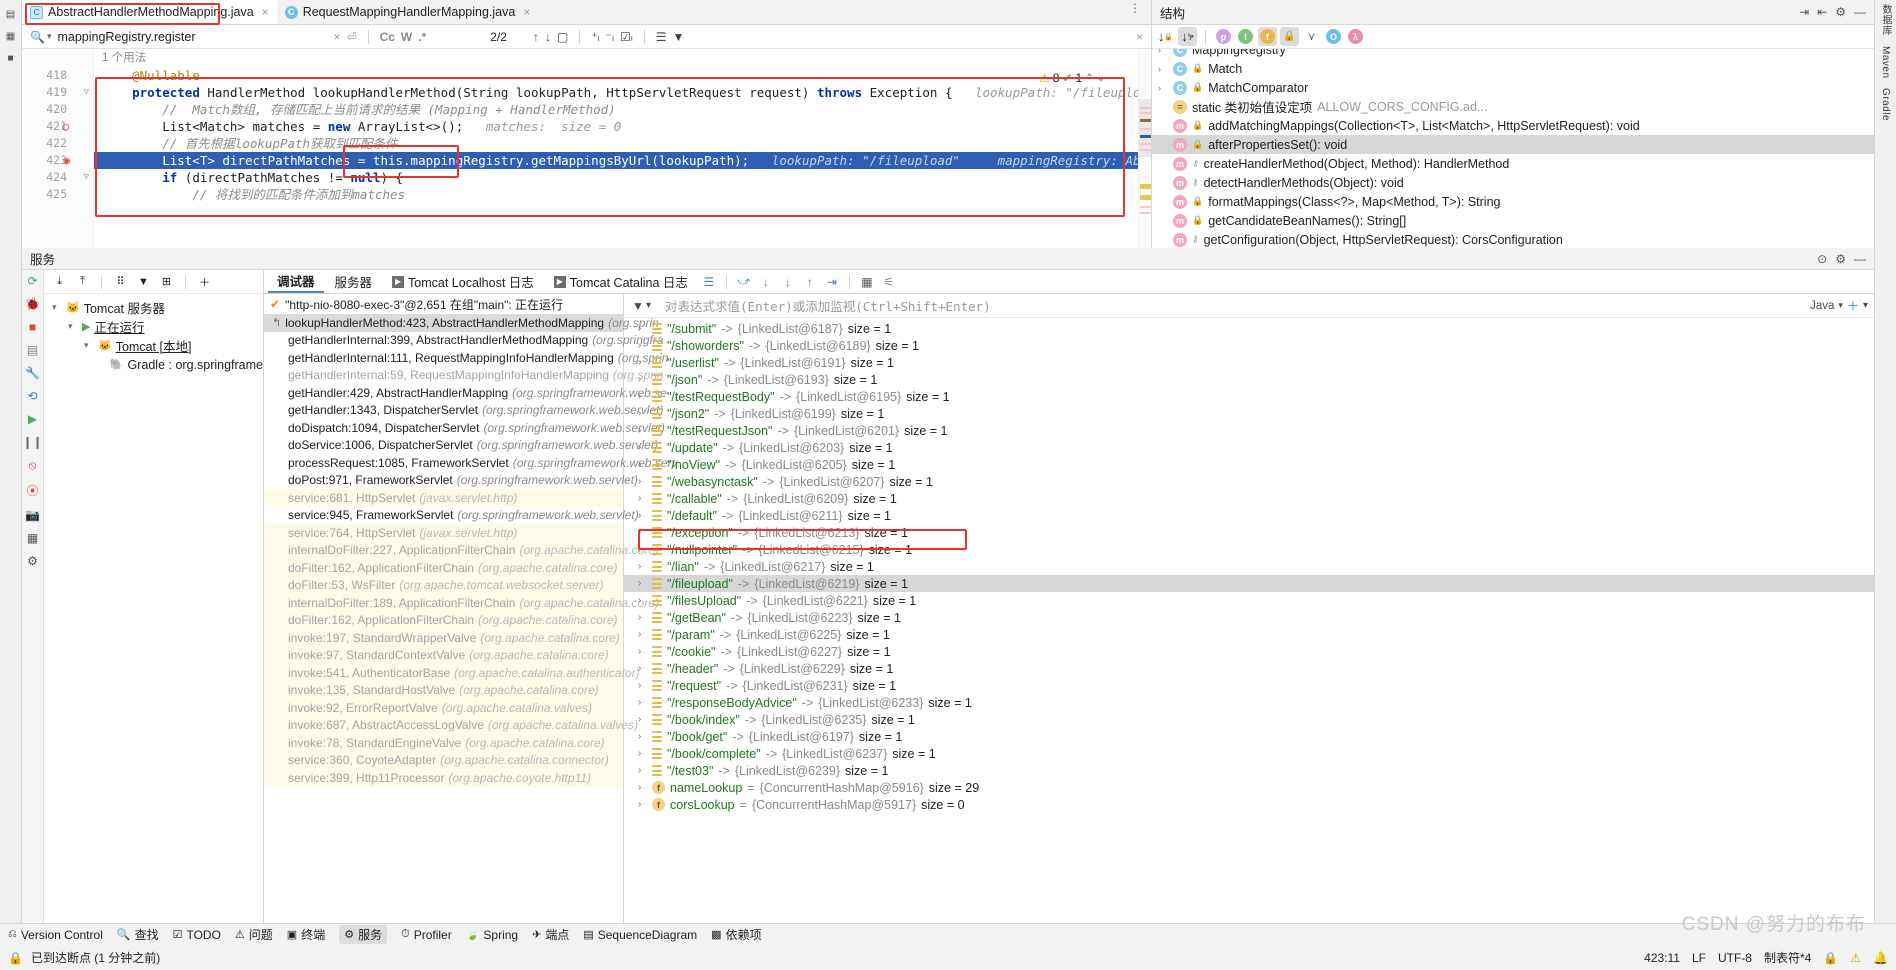  What do you see at coordinates (32, 304) in the screenshot?
I see `debug-icon: 🐞` at bounding box center [32, 304].